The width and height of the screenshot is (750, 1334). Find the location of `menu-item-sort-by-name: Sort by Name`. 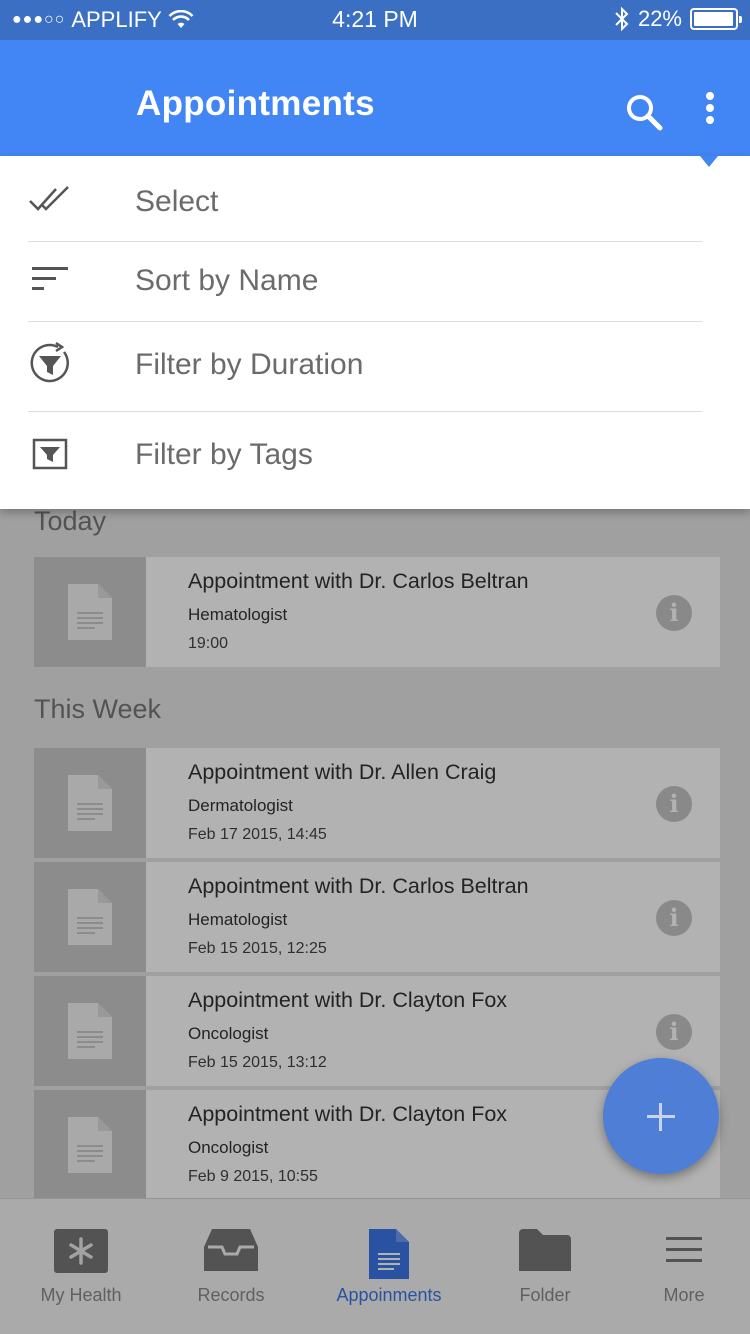

menu-item-sort-by-name: Sort by Name is located at coordinates (375, 282).